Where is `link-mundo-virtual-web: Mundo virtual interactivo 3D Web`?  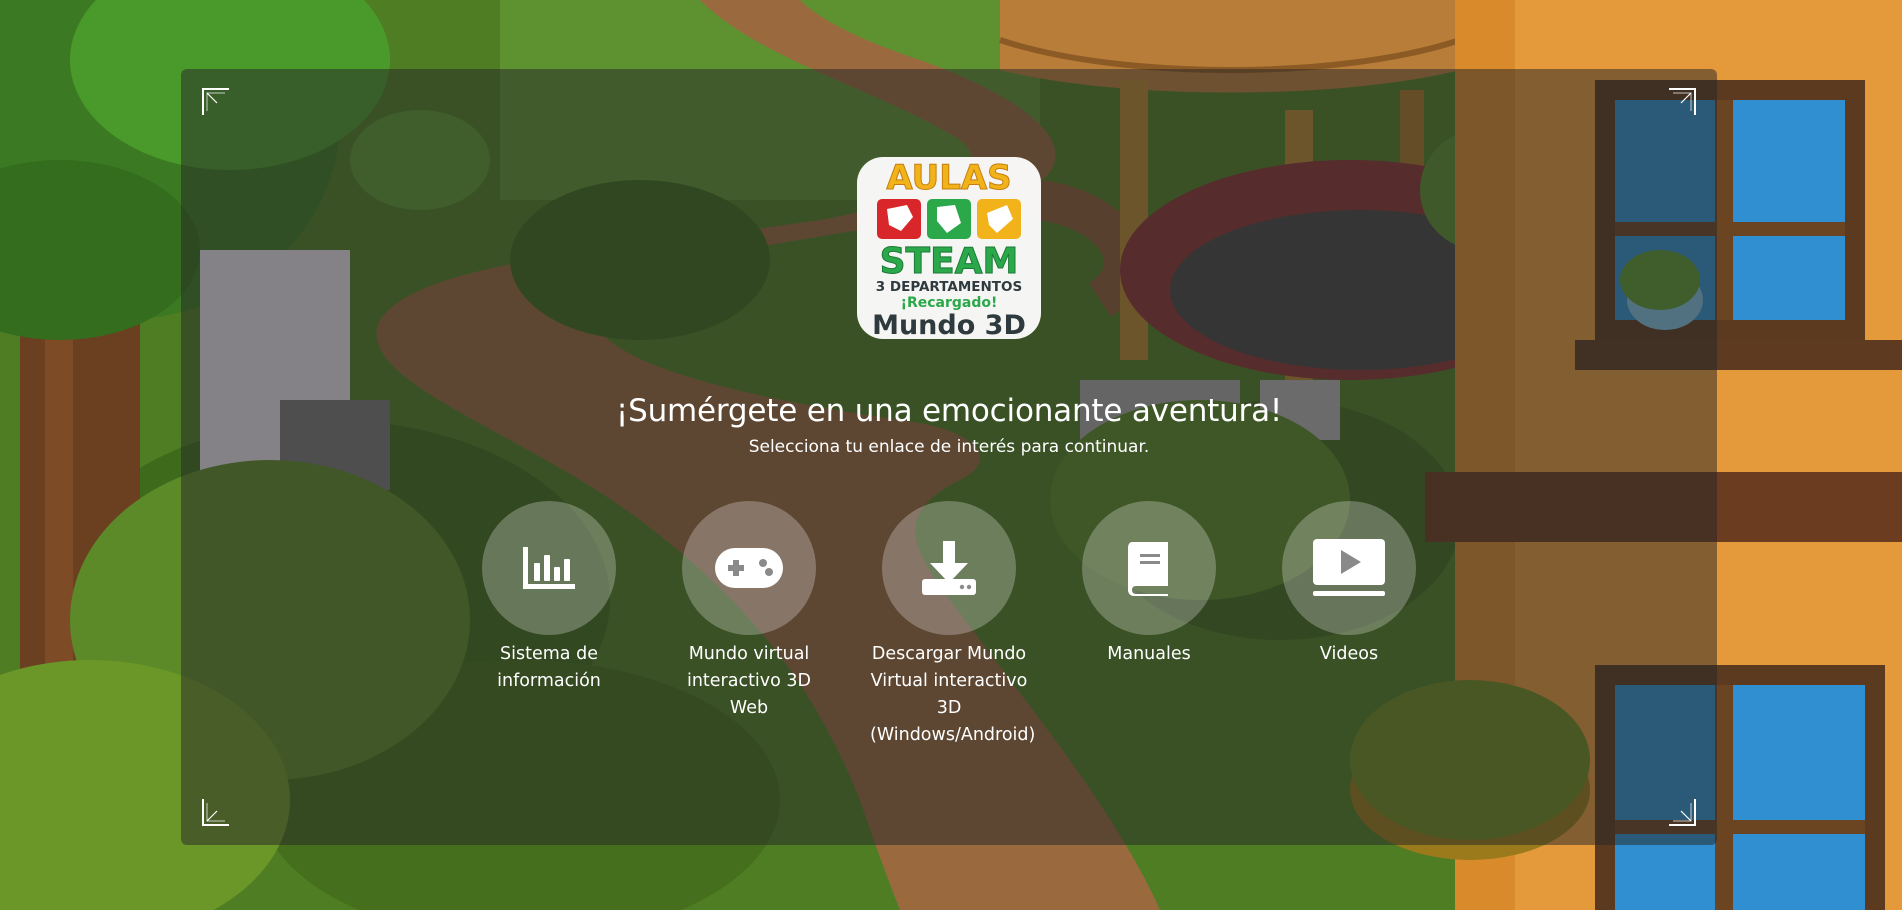 link-mundo-virtual-web: Mundo virtual interactivo 3D Web is located at coordinates (749, 611).